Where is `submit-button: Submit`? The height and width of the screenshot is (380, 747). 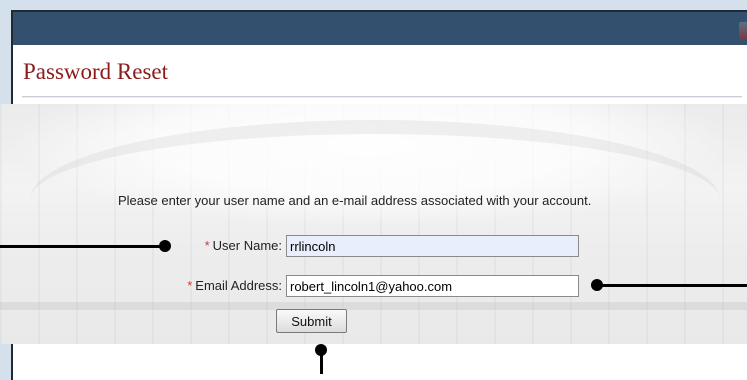 submit-button: Submit is located at coordinates (311, 321).